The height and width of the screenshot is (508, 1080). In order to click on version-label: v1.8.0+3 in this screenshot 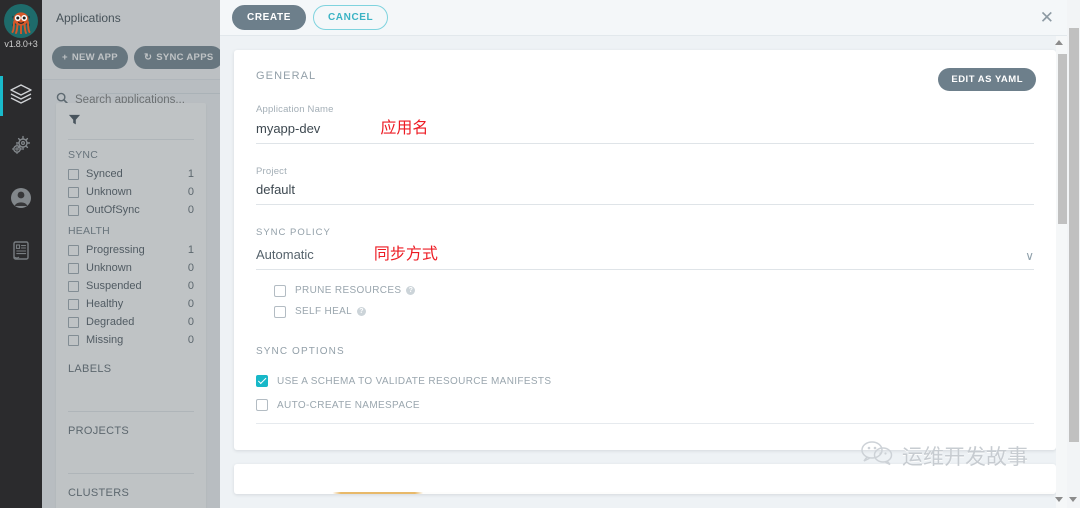, I will do `click(21, 44)`.